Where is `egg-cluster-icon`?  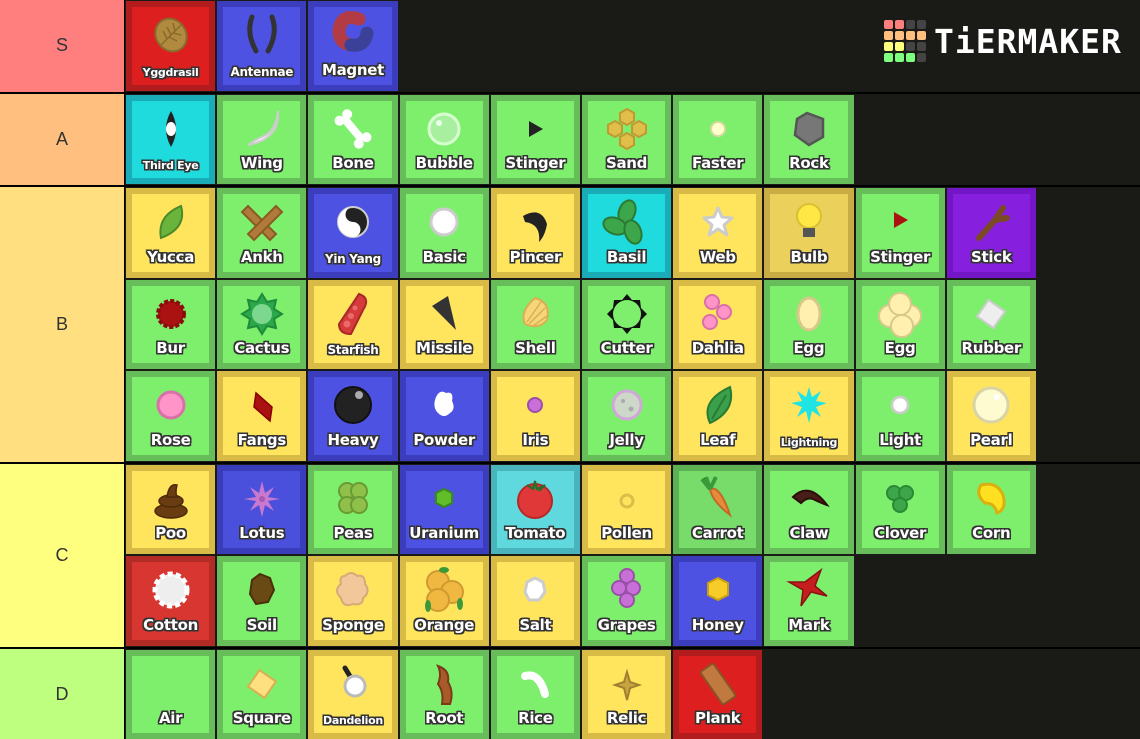 egg-cluster-icon is located at coordinates (900, 314).